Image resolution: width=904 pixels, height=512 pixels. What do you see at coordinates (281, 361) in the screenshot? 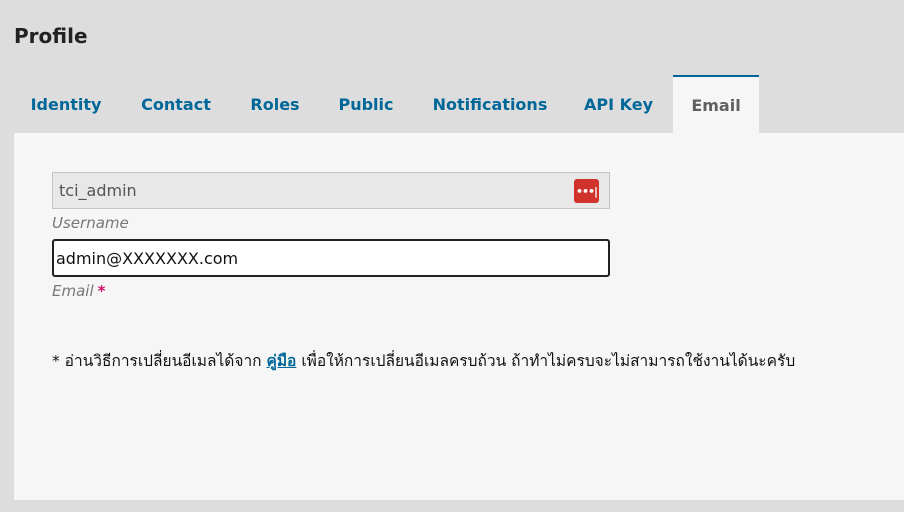
I see `manual-link: คู่มือ` at bounding box center [281, 361].